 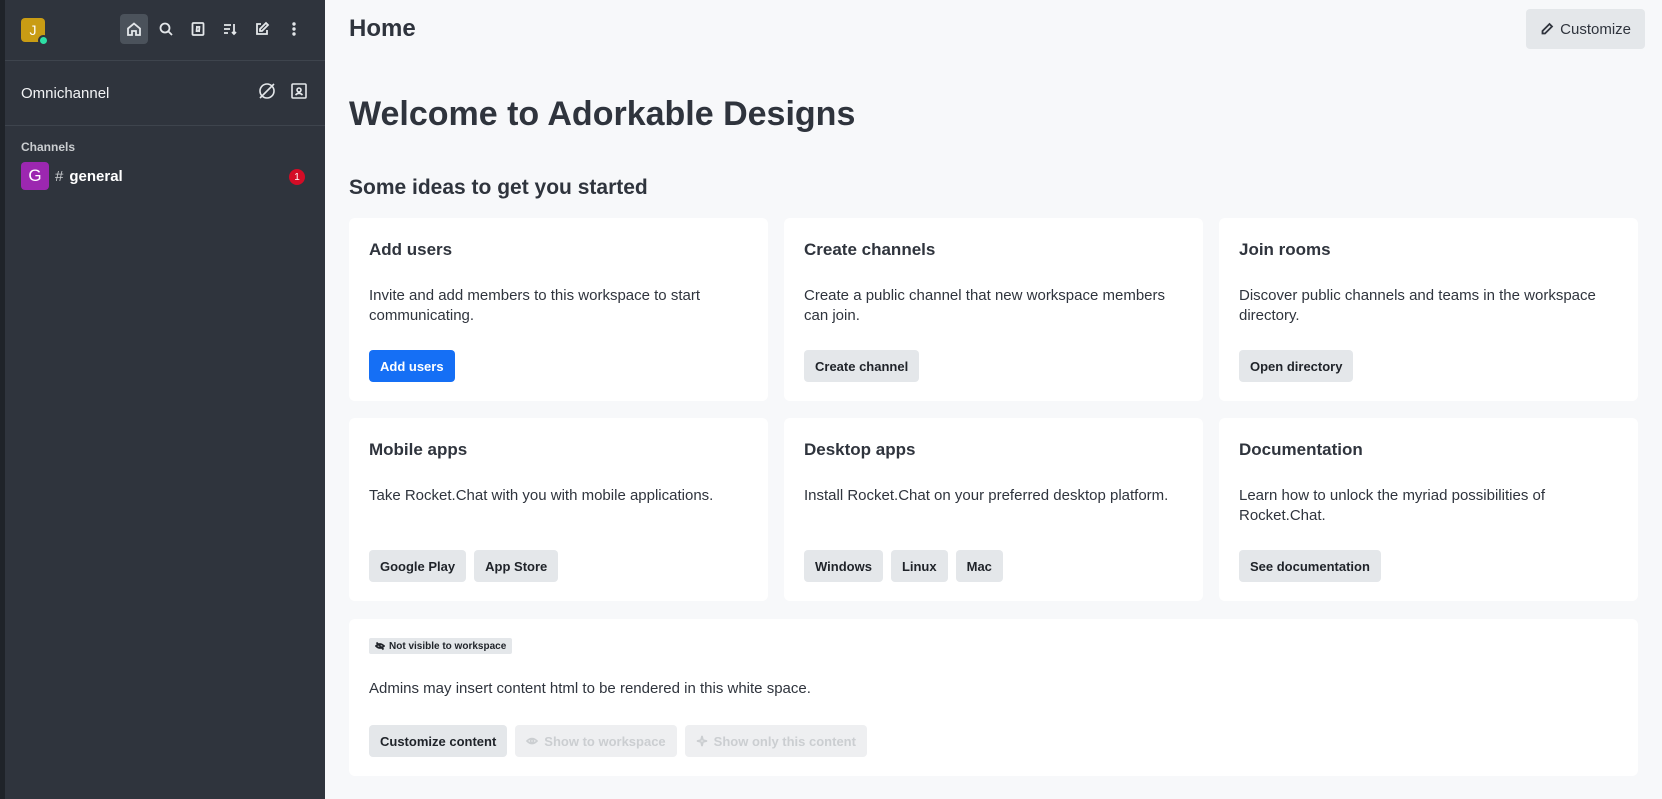 What do you see at coordinates (96, 176) in the screenshot?
I see `room-name: general` at bounding box center [96, 176].